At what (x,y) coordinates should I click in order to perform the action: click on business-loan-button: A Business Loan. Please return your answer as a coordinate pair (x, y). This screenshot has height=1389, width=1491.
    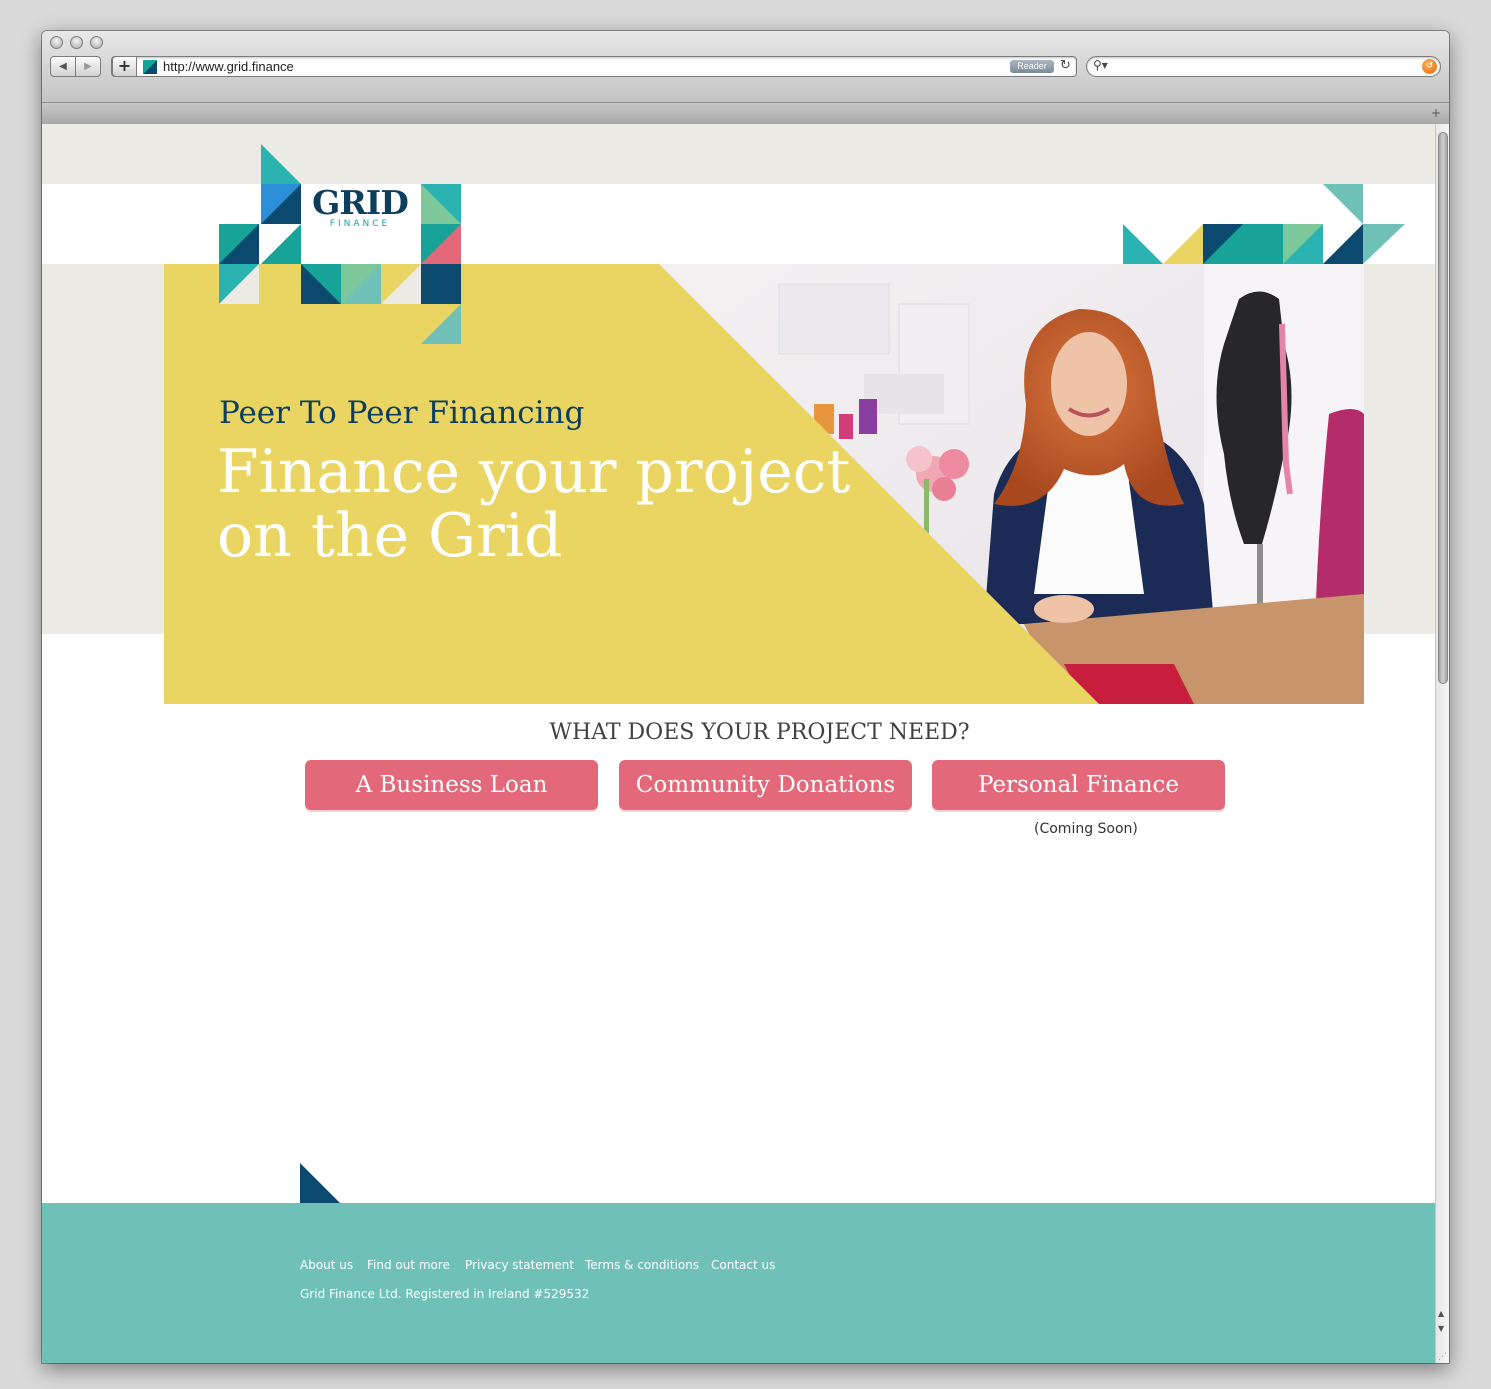
    Looking at the image, I should click on (451, 785).